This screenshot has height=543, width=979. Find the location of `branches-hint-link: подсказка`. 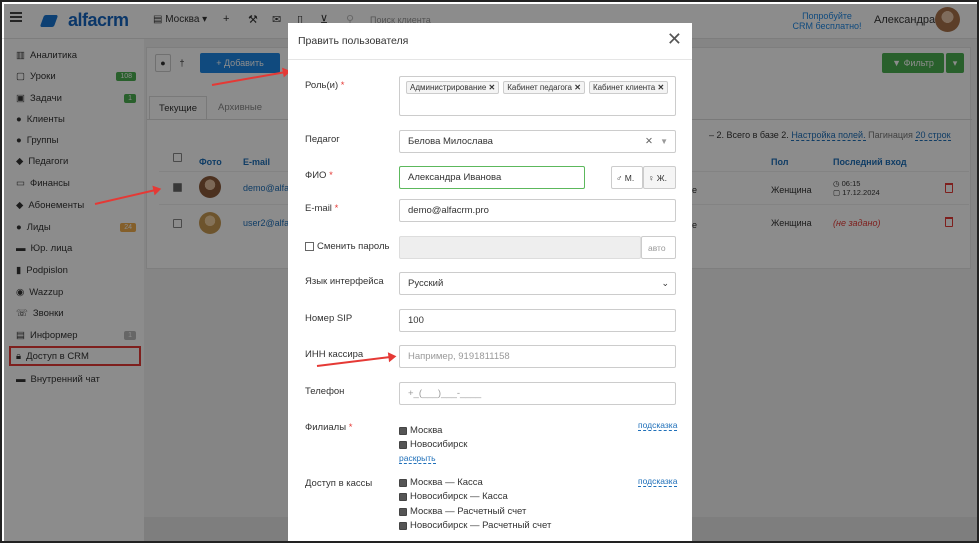

branches-hint-link: подсказка is located at coordinates (658, 425).